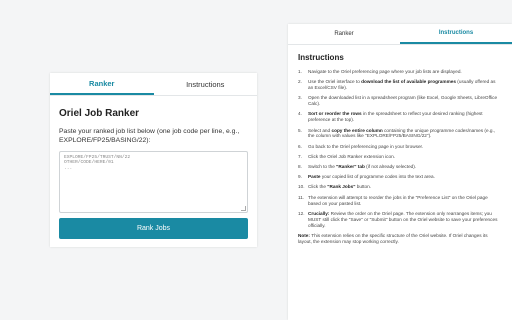 Image resolution: width=512 pixels, height=320 pixels. What do you see at coordinates (300, 167) in the screenshot?
I see `step-number: 8.` at bounding box center [300, 167].